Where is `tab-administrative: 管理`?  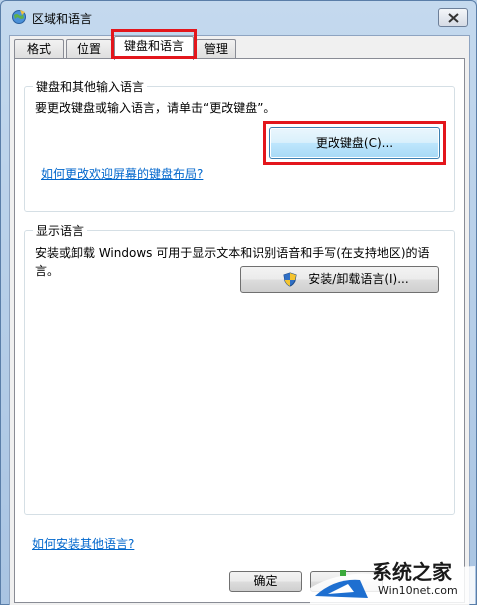
tab-administrative: 管理 is located at coordinates (216, 49).